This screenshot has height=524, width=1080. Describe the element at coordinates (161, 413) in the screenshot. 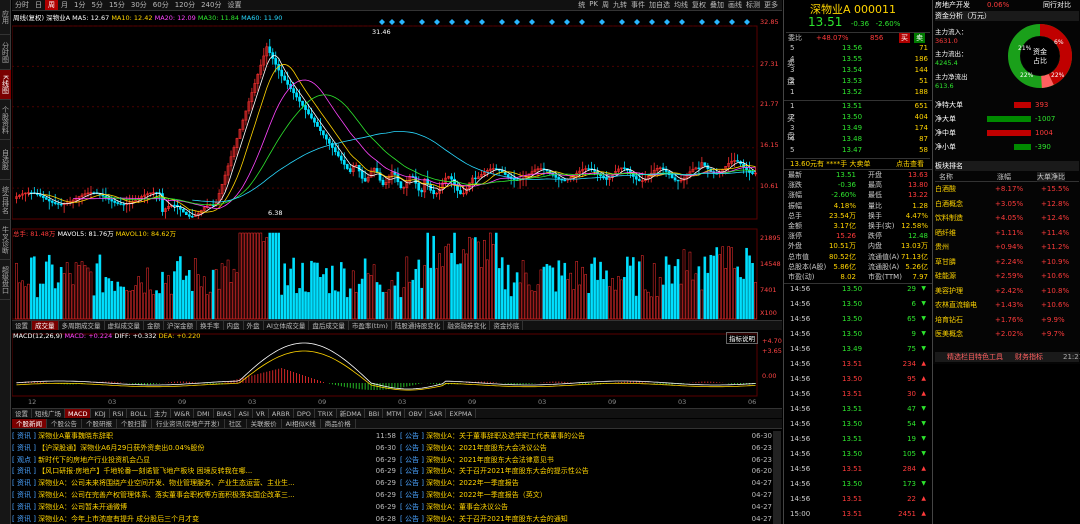

I see `idxrow-tab-6: 主力` at that location.